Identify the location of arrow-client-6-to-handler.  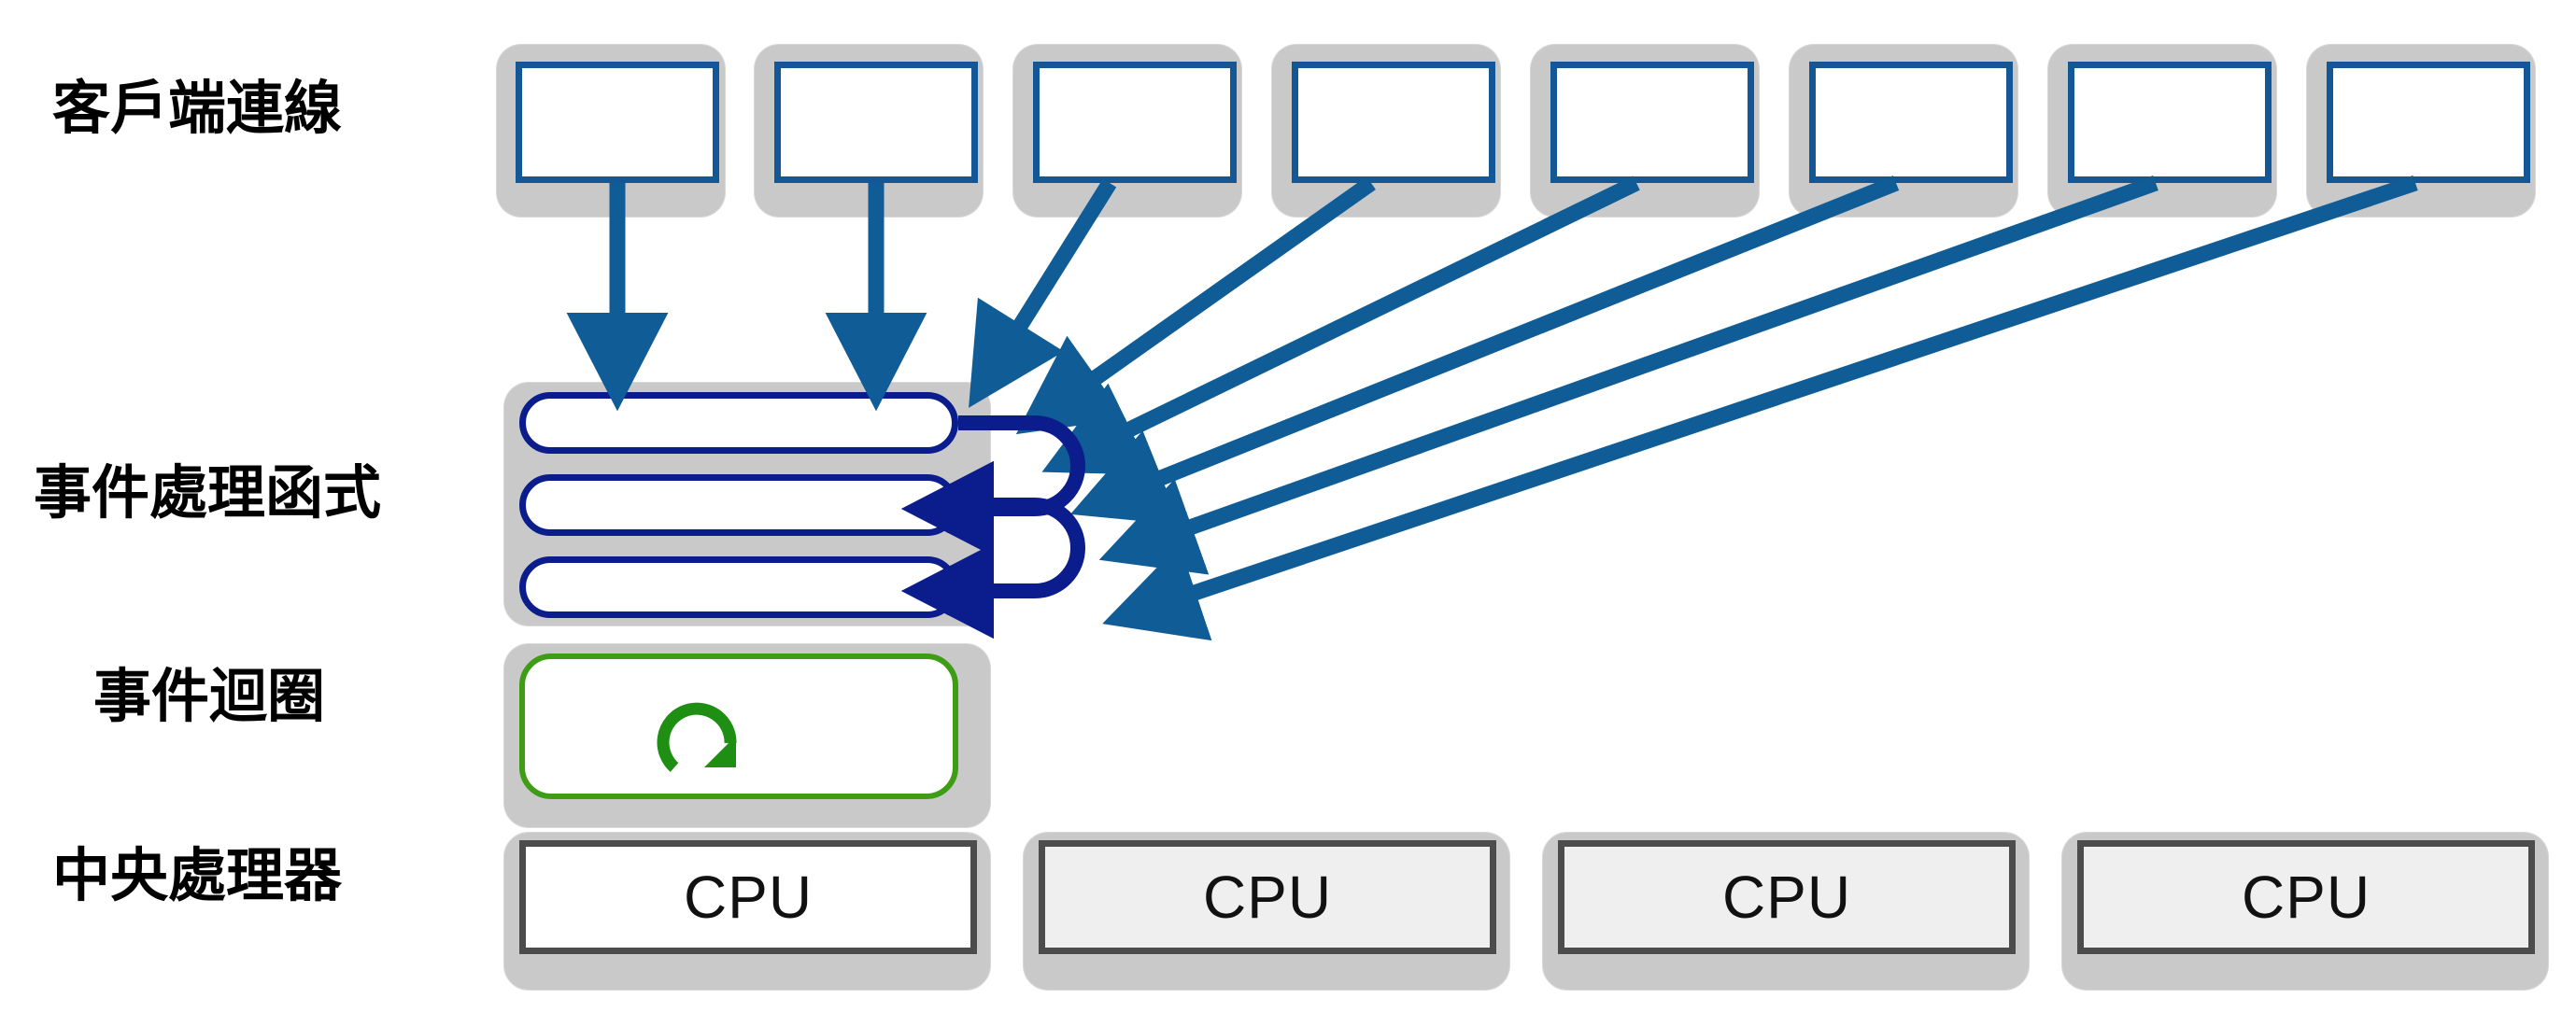
(1484, 351).